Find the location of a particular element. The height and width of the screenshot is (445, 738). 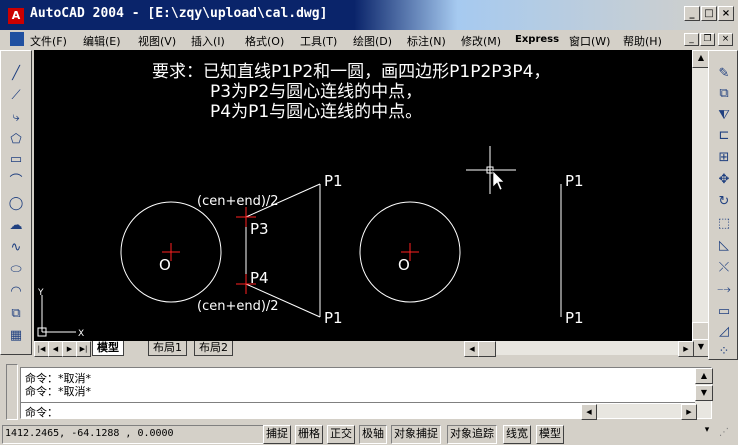

hscroll-thumb is located at coordinates (487, 349).